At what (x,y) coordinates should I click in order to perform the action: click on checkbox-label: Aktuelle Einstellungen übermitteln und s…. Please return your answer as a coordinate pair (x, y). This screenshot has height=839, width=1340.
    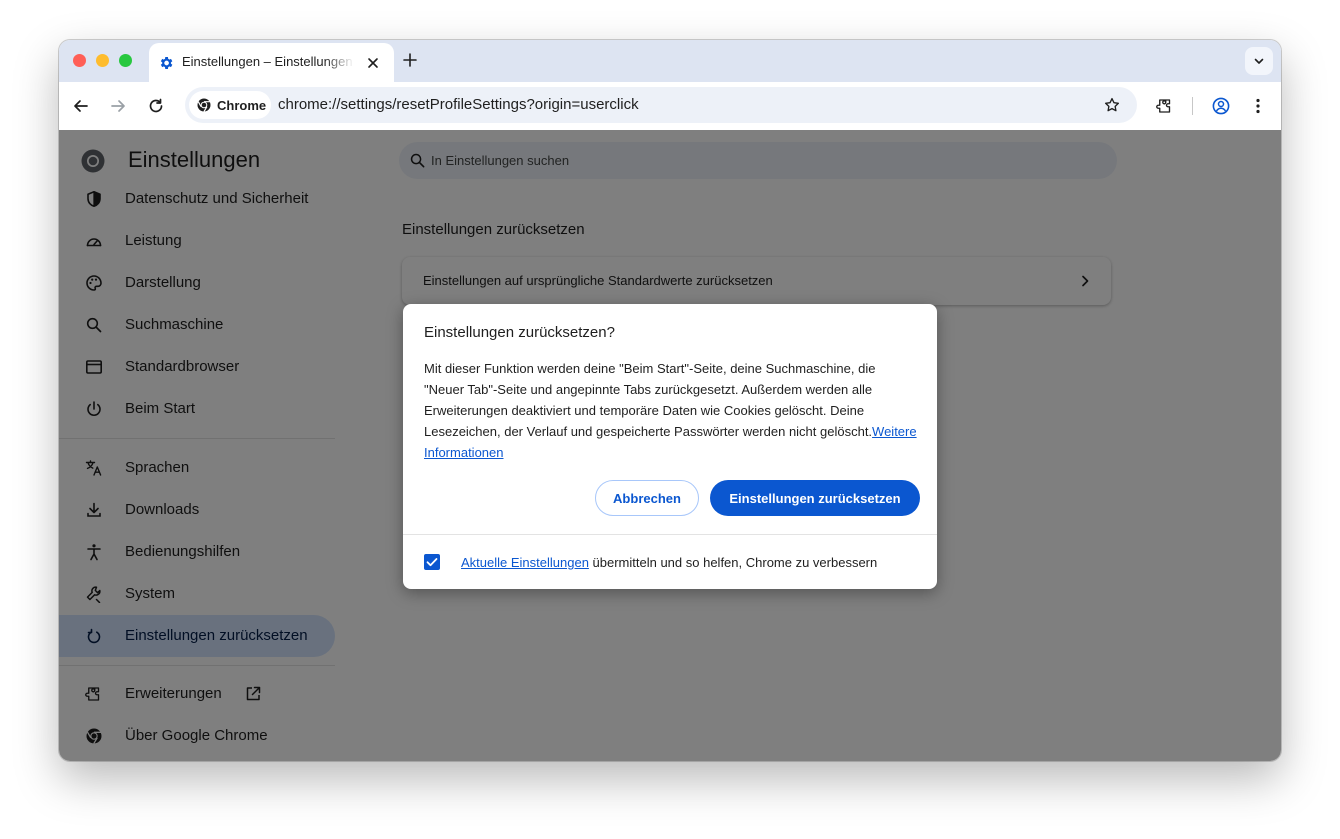
    Looking at the image, I should click on (669, 562).